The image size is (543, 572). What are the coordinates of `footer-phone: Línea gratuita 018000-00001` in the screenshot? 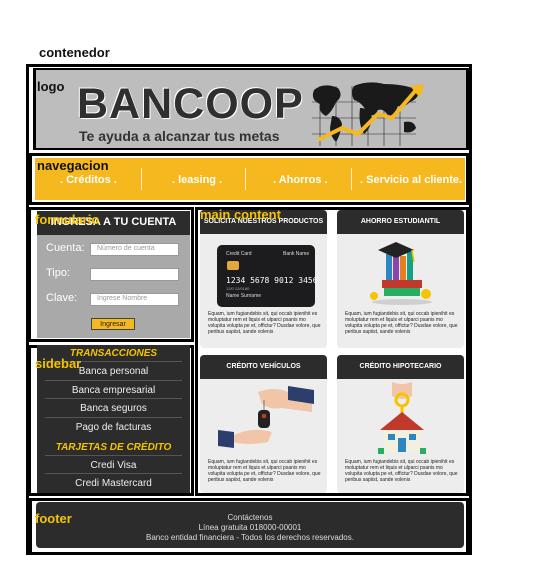 It's located at (250, 527).